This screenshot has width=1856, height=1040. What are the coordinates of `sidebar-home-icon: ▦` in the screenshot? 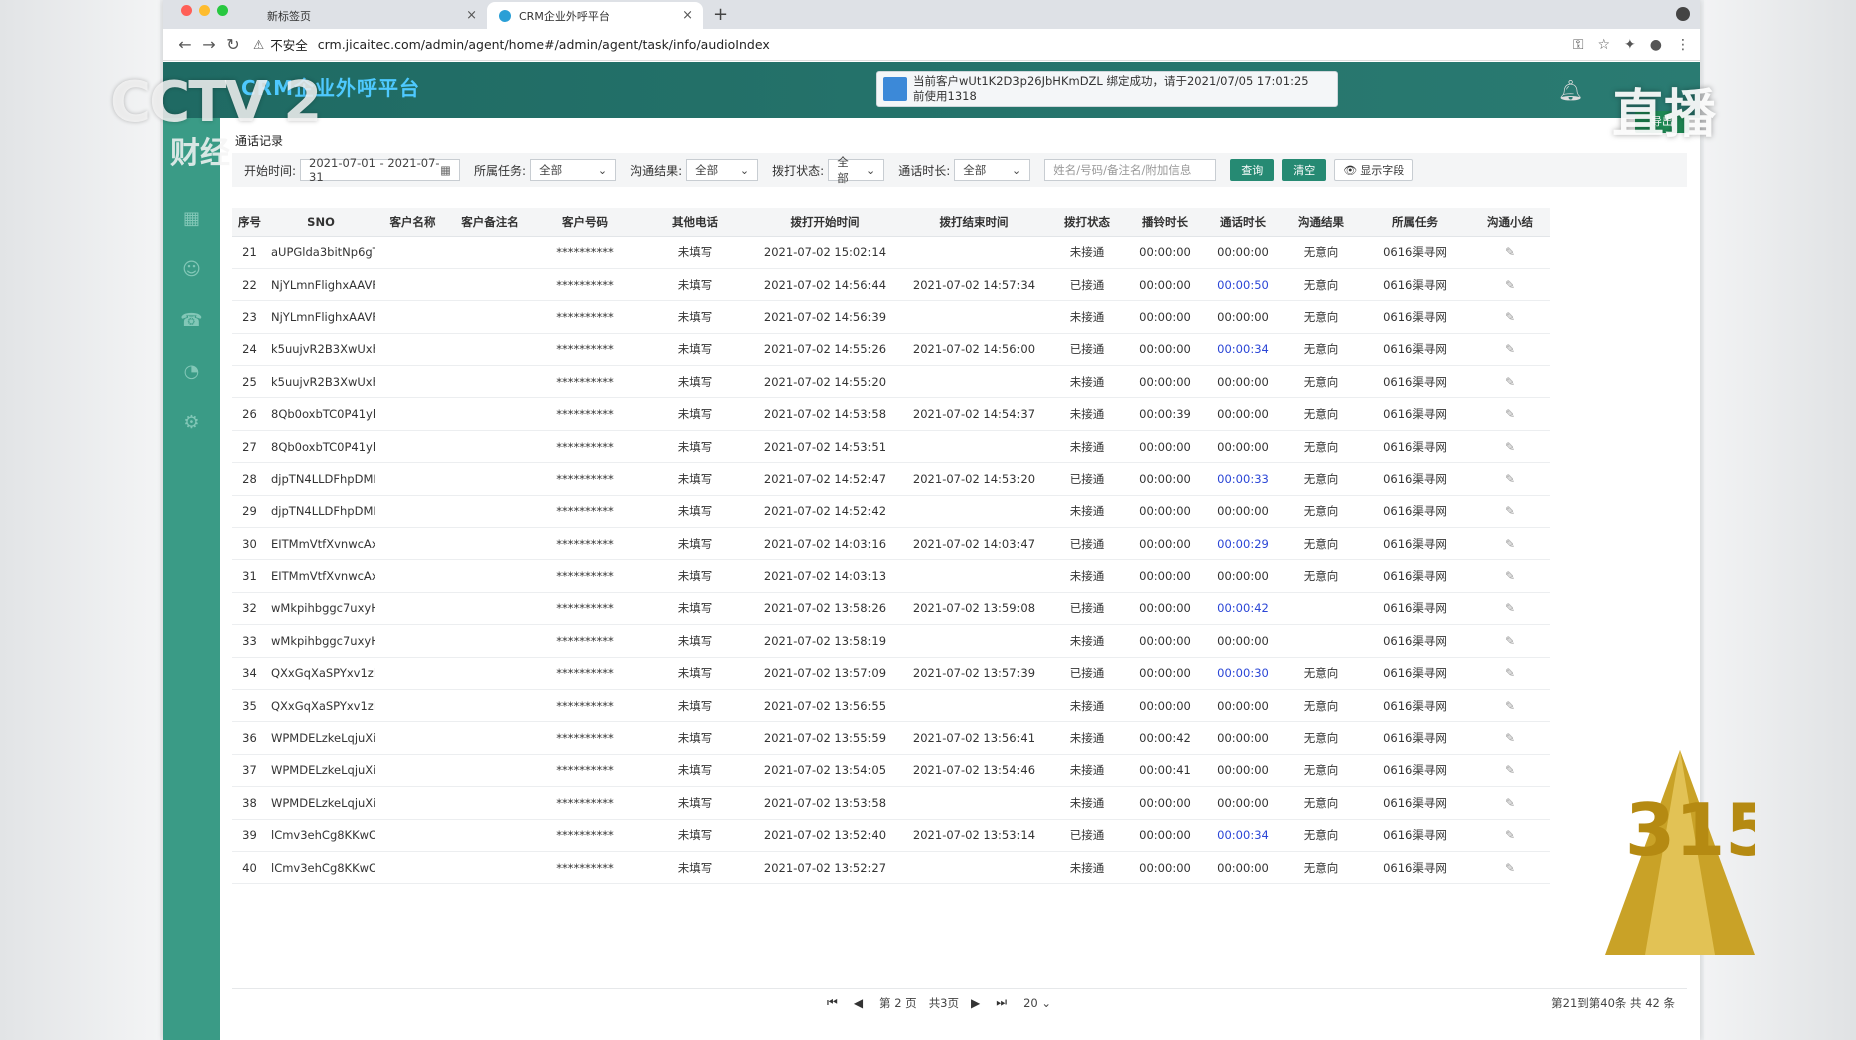 It's located at (191, 218).